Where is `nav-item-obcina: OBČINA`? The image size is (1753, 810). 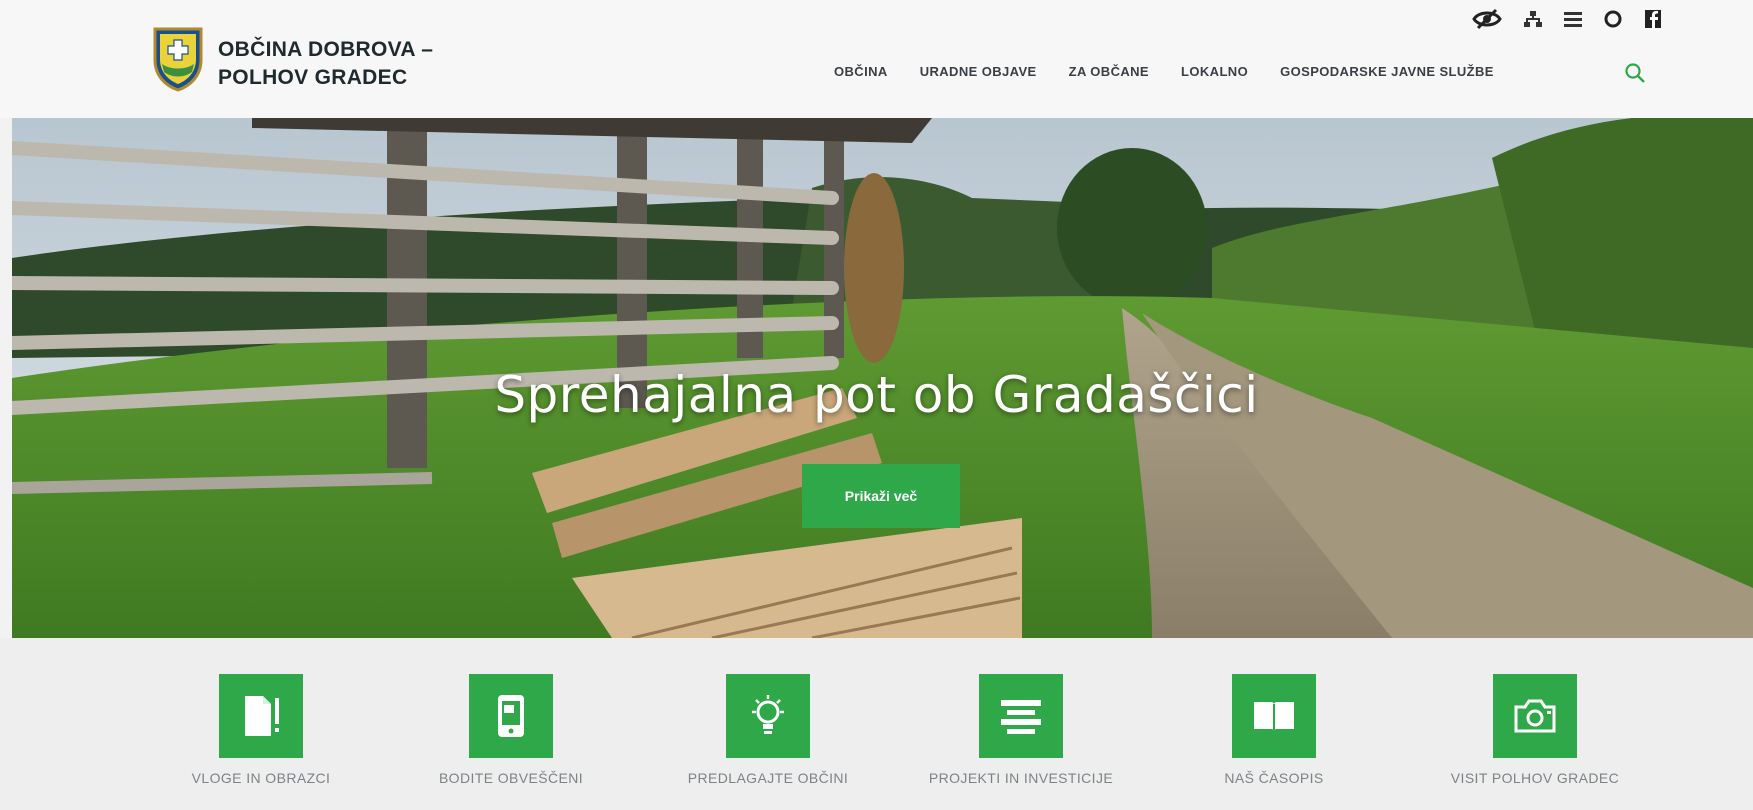
nav-item-obcina: OBČINA is located at coordinates (861, 72).